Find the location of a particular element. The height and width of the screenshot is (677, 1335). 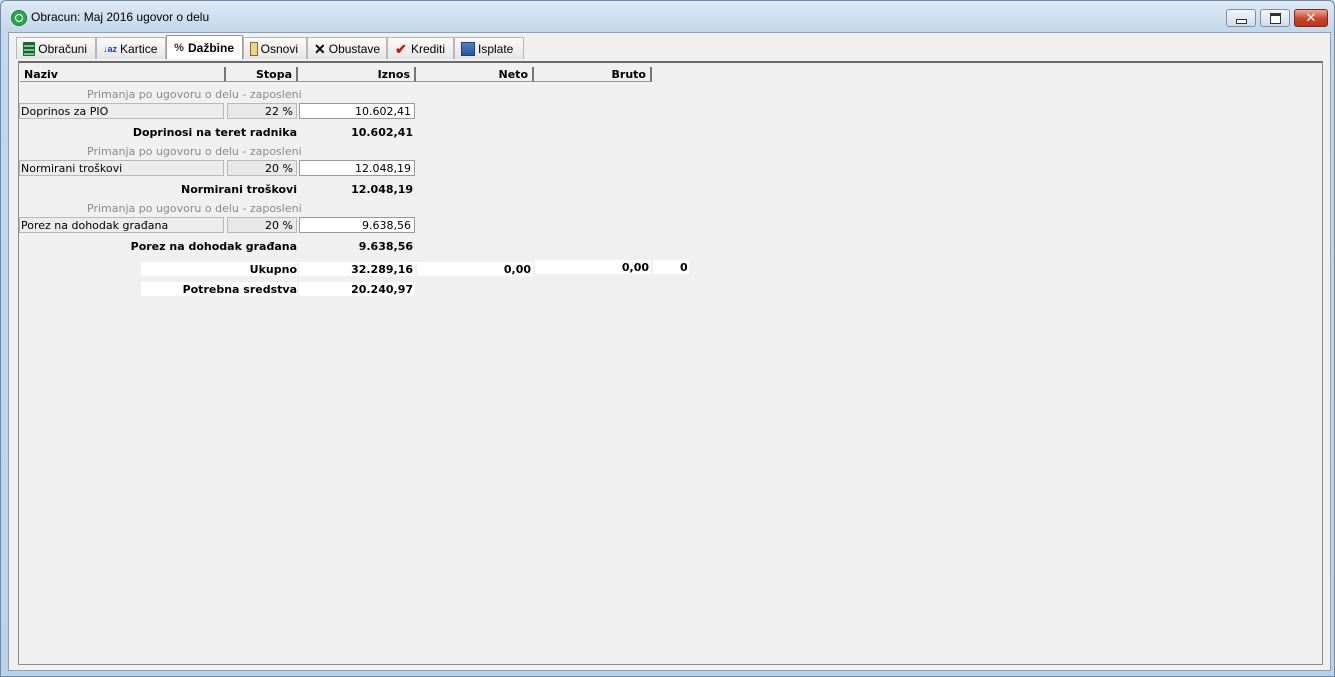

maximize-icon is located at coordinates (1275, 18).